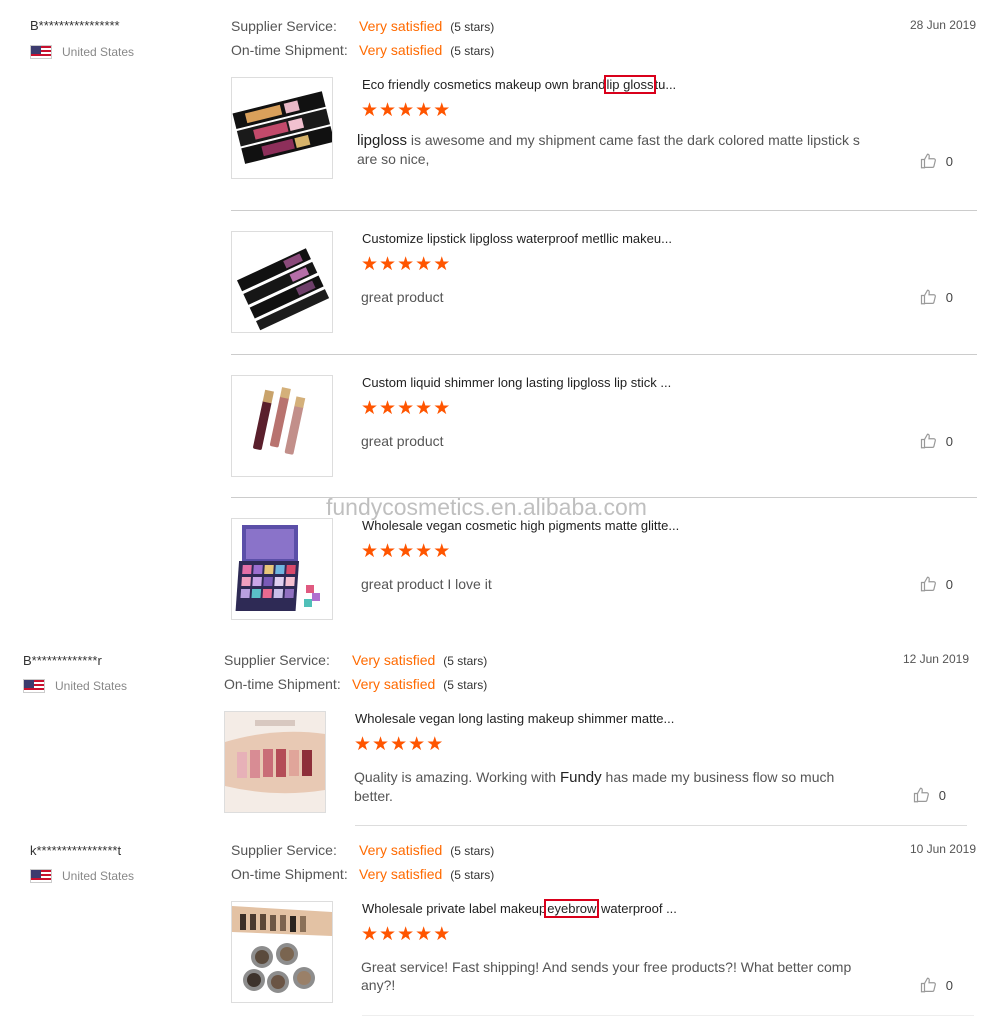 The width and height of the screenshot is (1000, 1019). I want to click on review-comment: great product I love it, so click(426, 584).